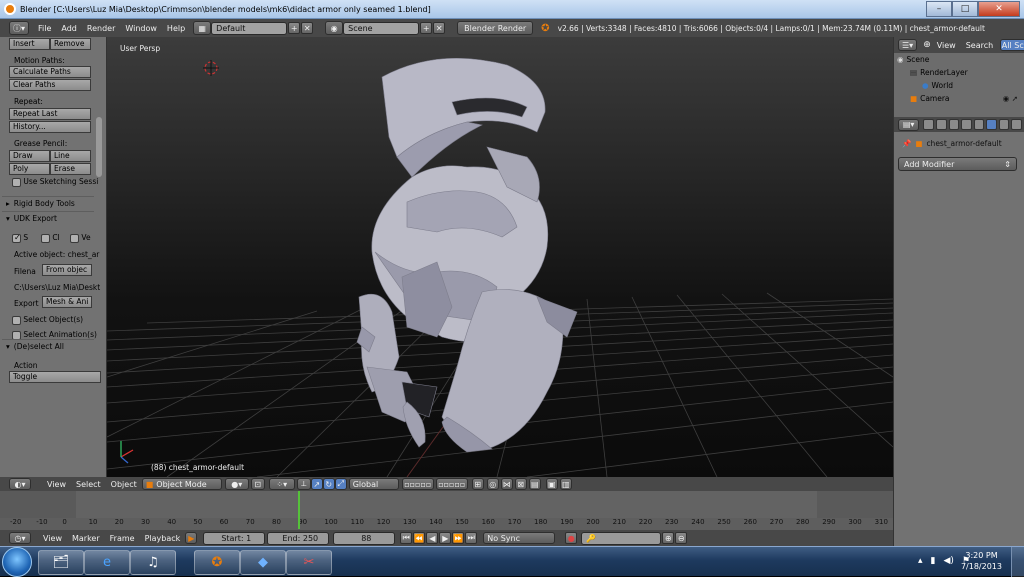  I want to click on grease-line-button: Line, so click(70, 156).